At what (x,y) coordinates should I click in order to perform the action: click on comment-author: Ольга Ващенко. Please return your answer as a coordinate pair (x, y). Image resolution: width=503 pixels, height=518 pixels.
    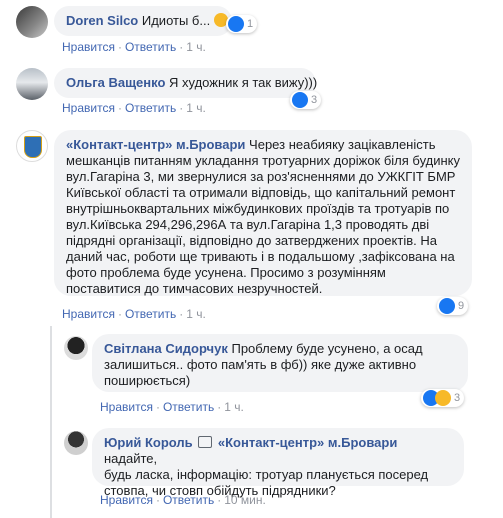
    Looking at the image, I should click on (115, 82).